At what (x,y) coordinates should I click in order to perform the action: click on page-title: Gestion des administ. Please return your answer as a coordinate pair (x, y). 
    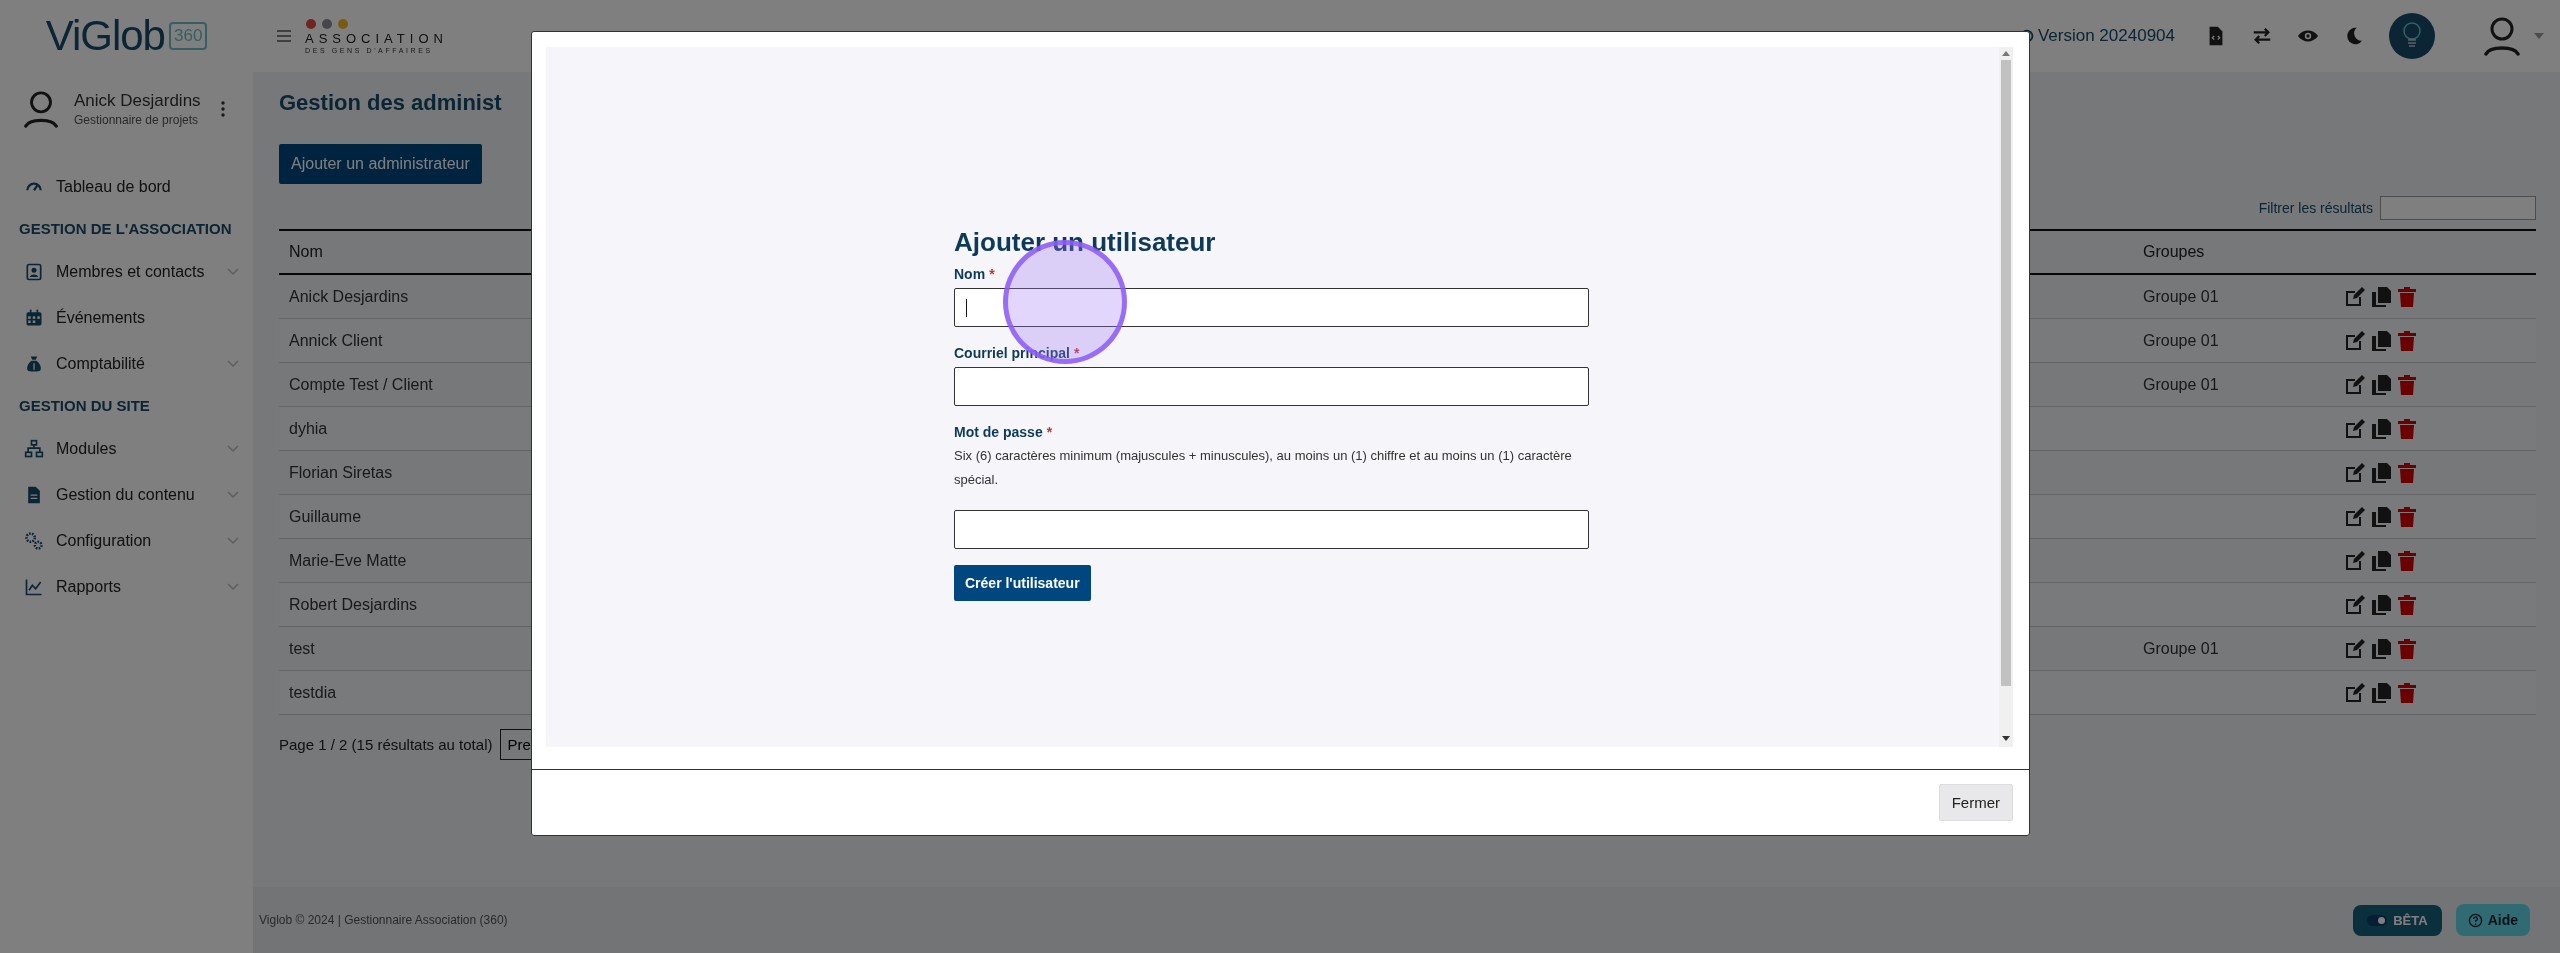
    Looking at the image, I should click on (391, 103).